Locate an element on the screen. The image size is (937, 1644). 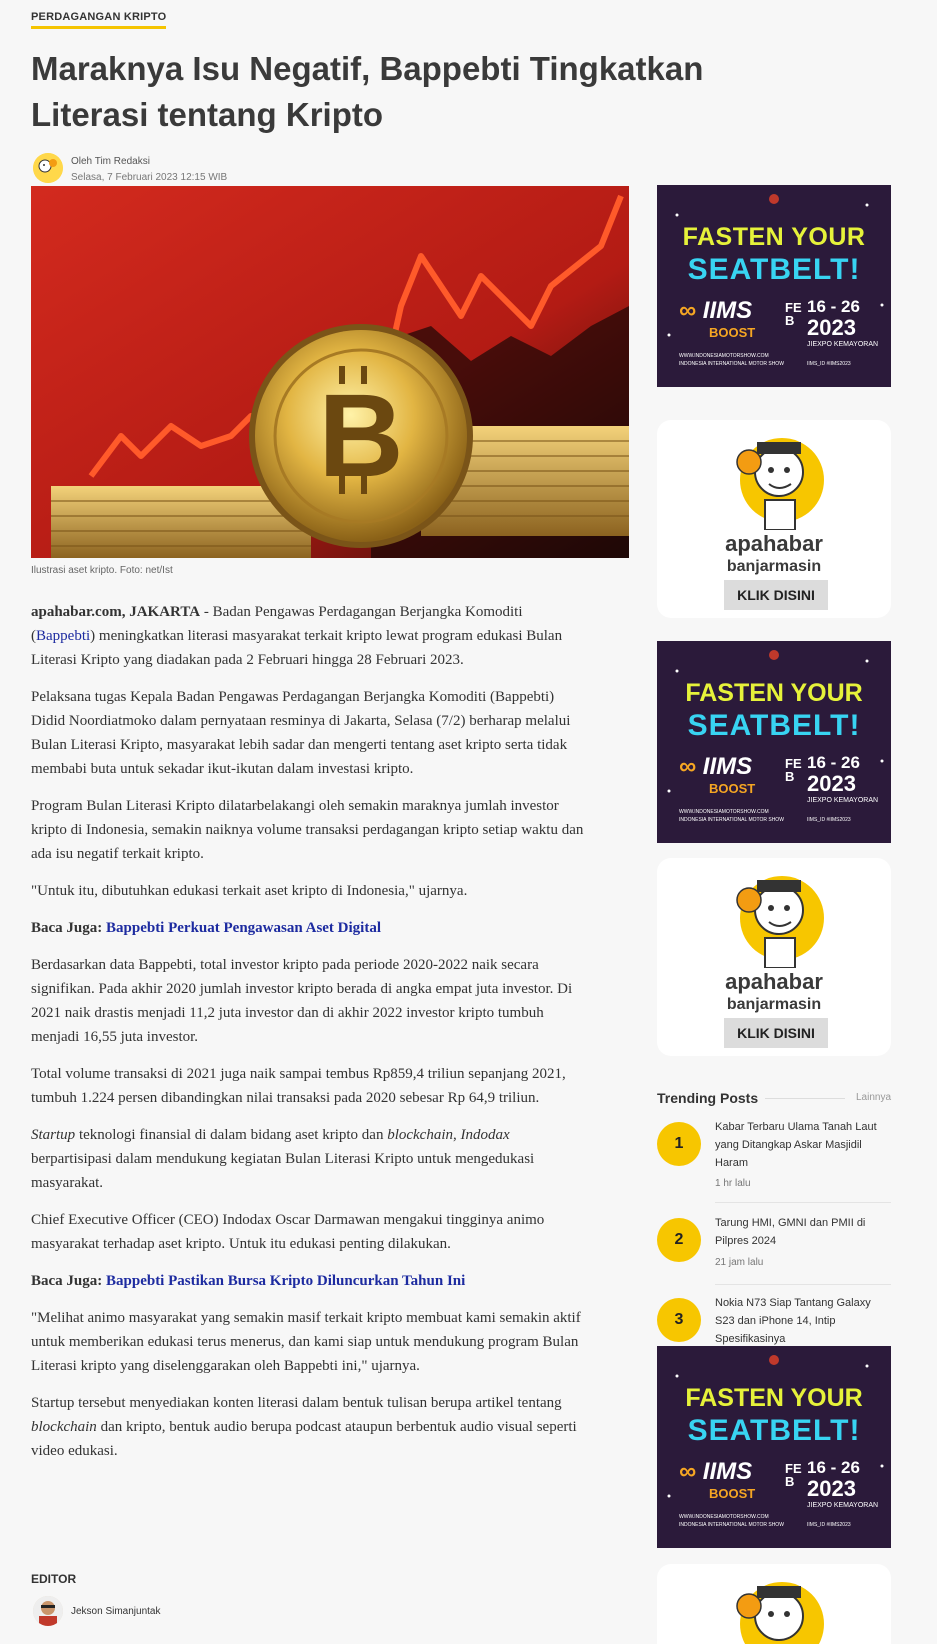
trend-rank-badge: 3 is located at coordinates (679, 1320).